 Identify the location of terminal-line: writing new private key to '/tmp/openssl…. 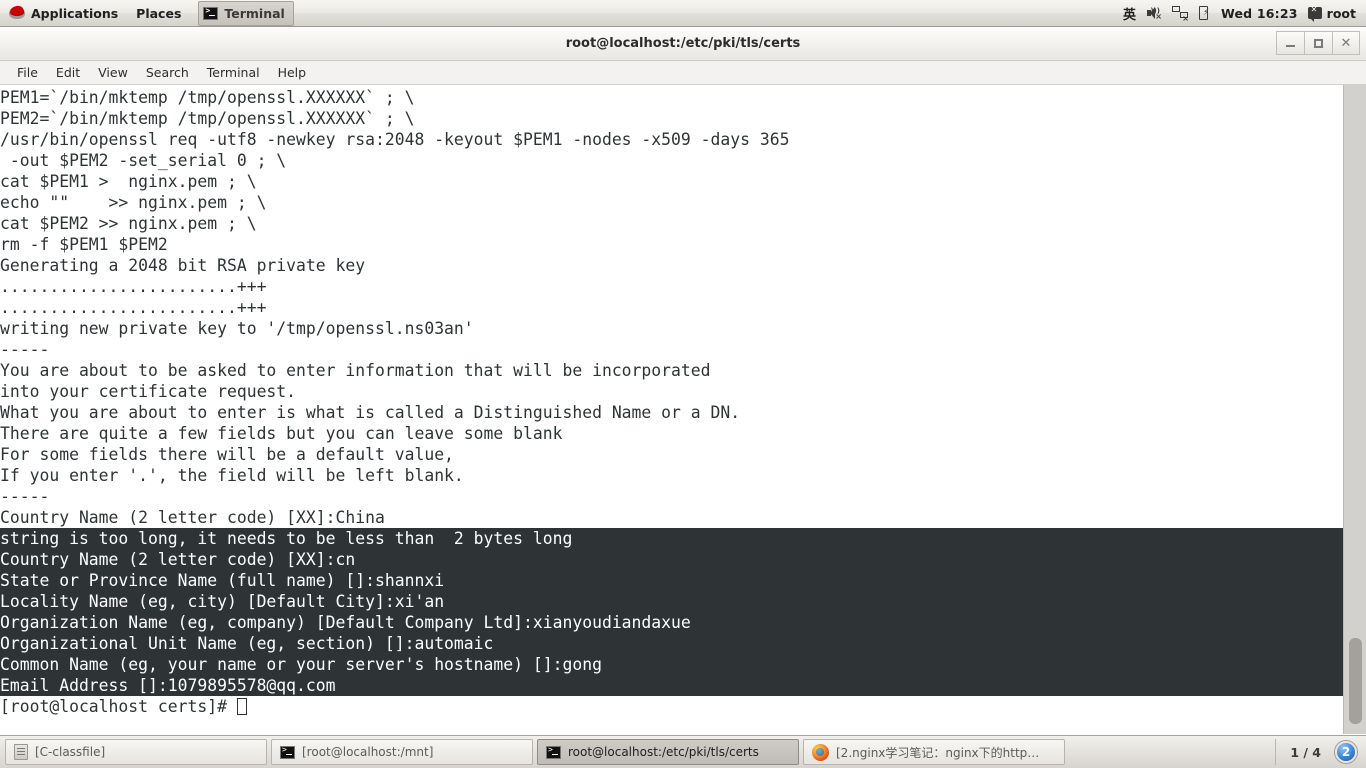
(237, 328).